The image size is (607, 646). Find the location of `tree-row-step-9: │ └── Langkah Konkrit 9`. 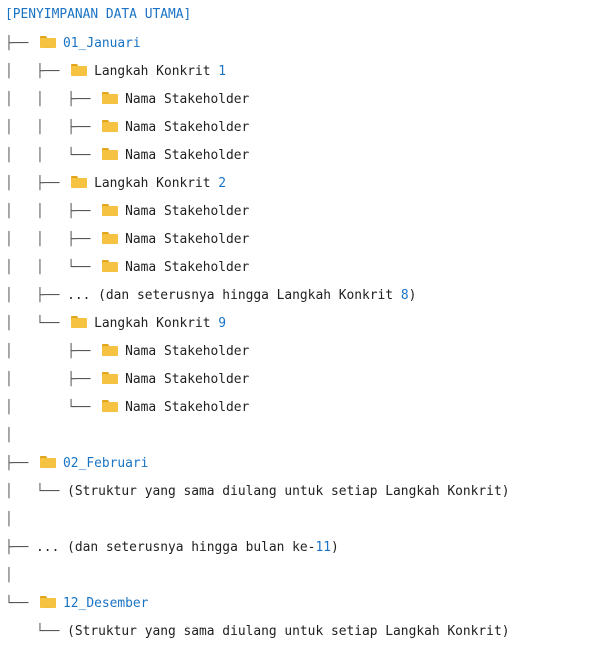

tree-row-step-9: │ └── Langkah Konkrit 9 is located at coordinates (115, 324).